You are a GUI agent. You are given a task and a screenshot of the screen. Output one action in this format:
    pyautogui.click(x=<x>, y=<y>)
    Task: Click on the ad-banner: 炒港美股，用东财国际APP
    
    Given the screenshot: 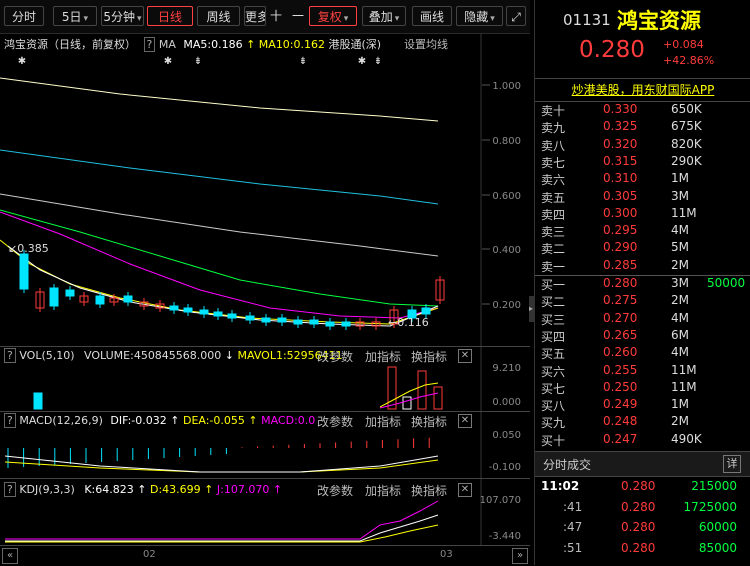 What is the action you would take?
    pyautogui.click(x=642, y=90)
    